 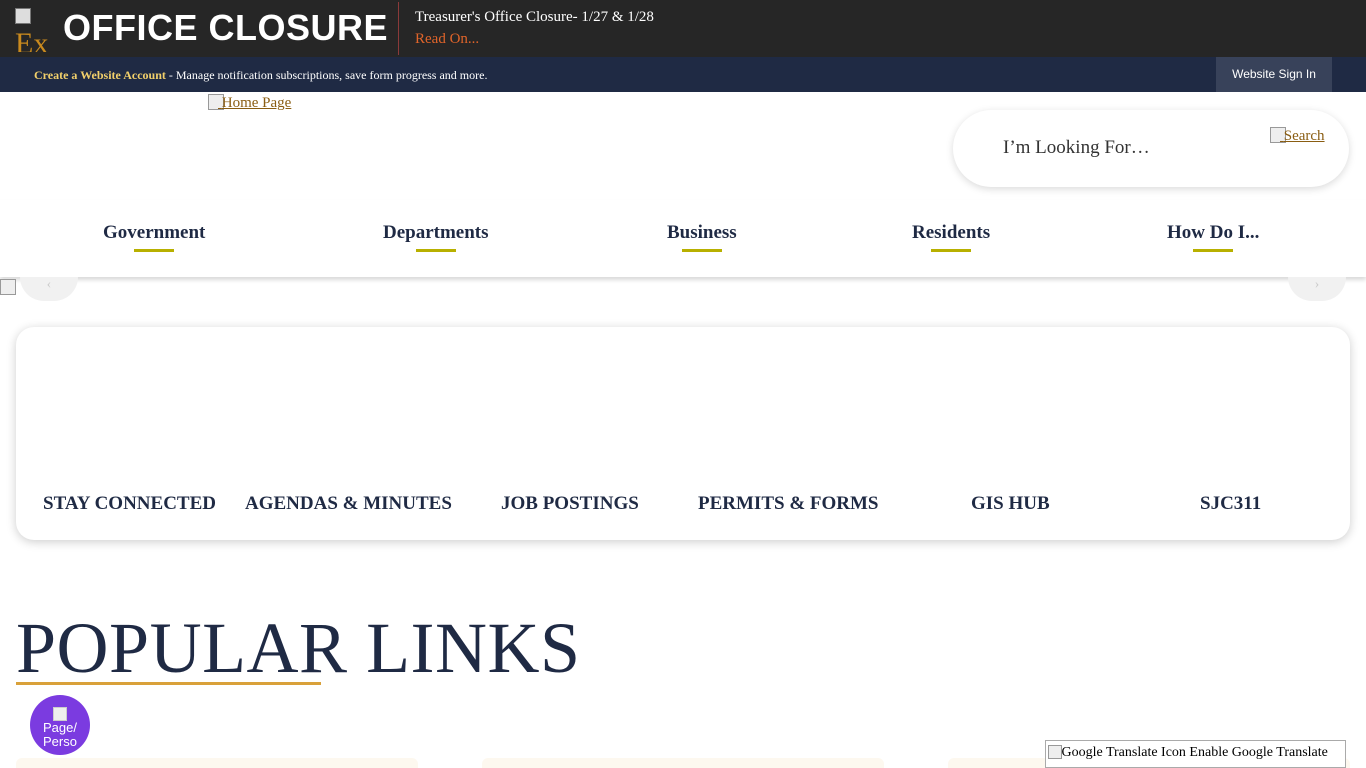 I want to click on create-account-link: Create a Website Account, so click(x=100, y=75).